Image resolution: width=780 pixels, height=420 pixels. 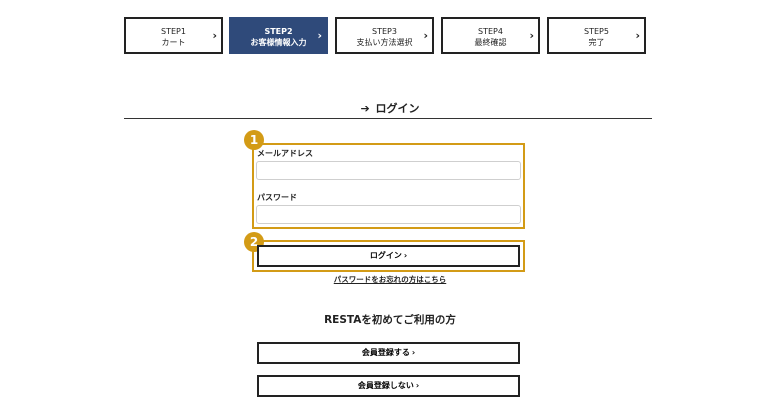 I want to click on step-name: 支払い方法選択, so click(x=384, y=42).